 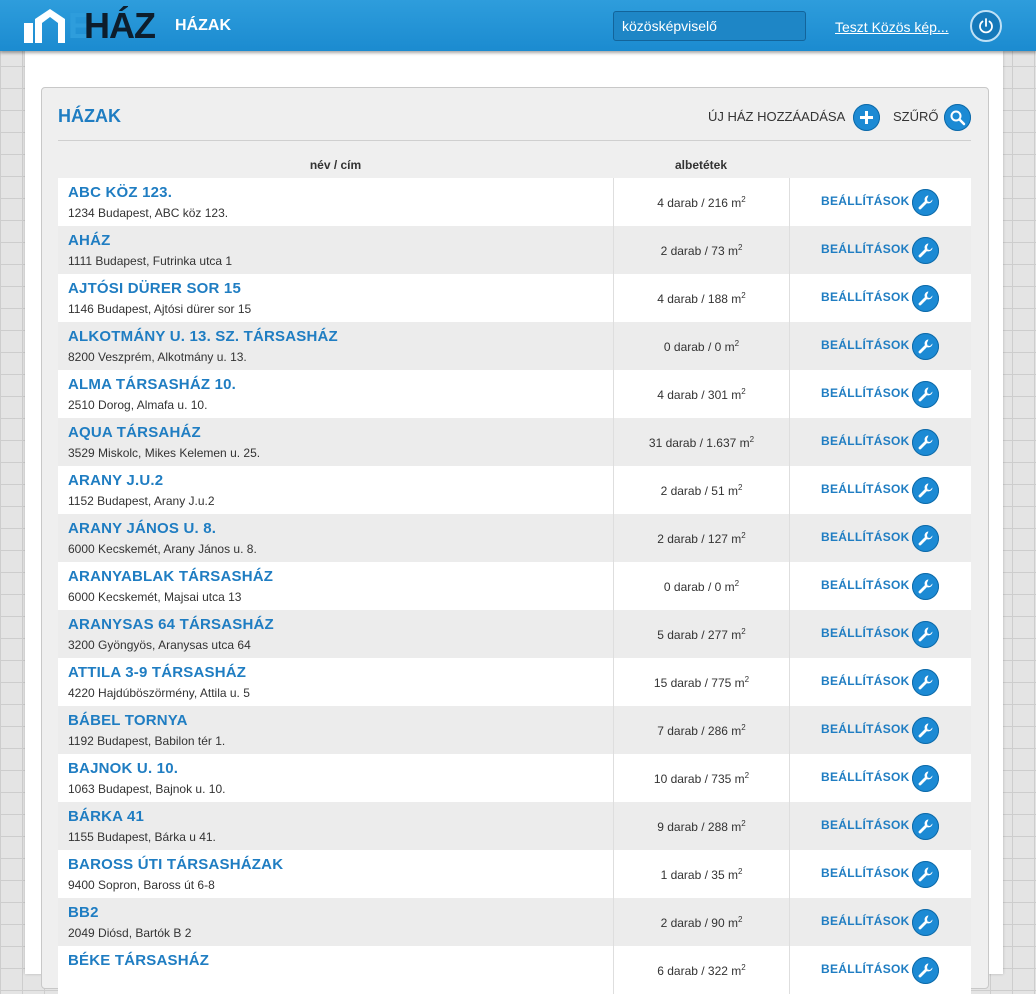 What do you see at coordinates (157, 357) in the screenshot?
I see `house-address: 8200 Veszprém, Alkotmány u. 13.` at bounding box center [157, 357].